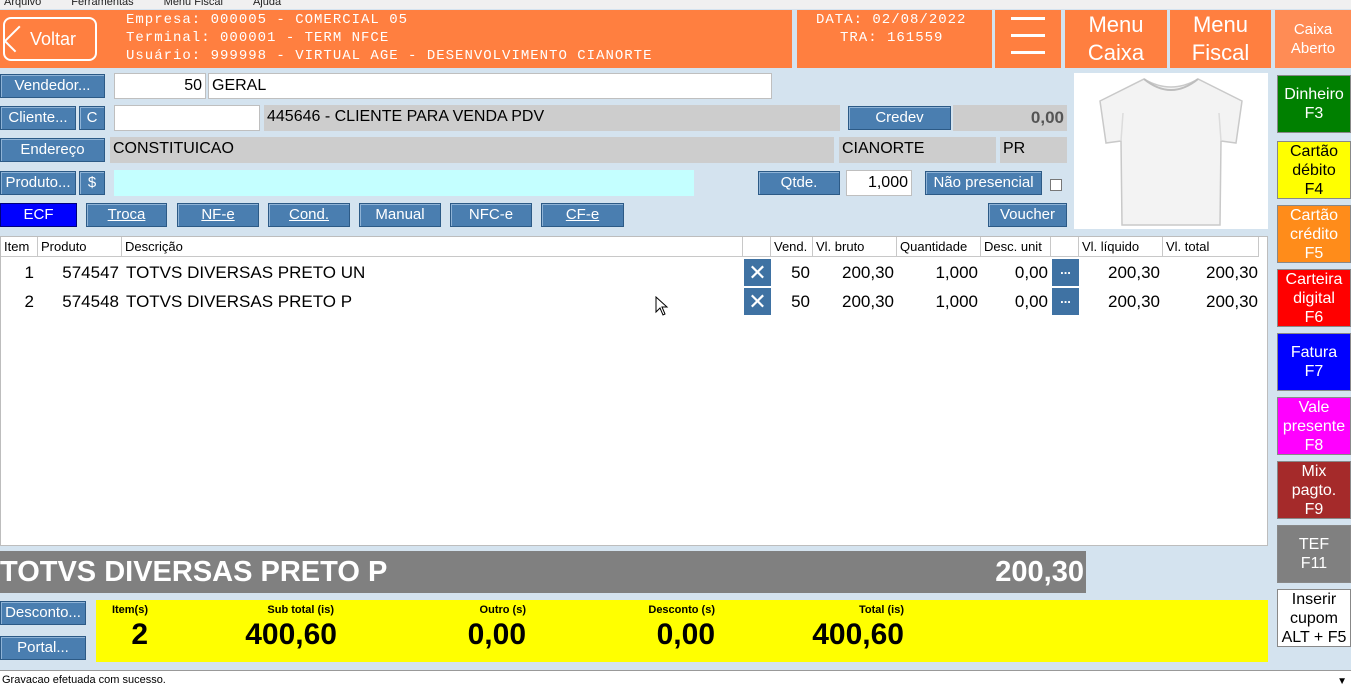 The image size is (1351, 693). I want to click on produto-input, so click(404, 183).